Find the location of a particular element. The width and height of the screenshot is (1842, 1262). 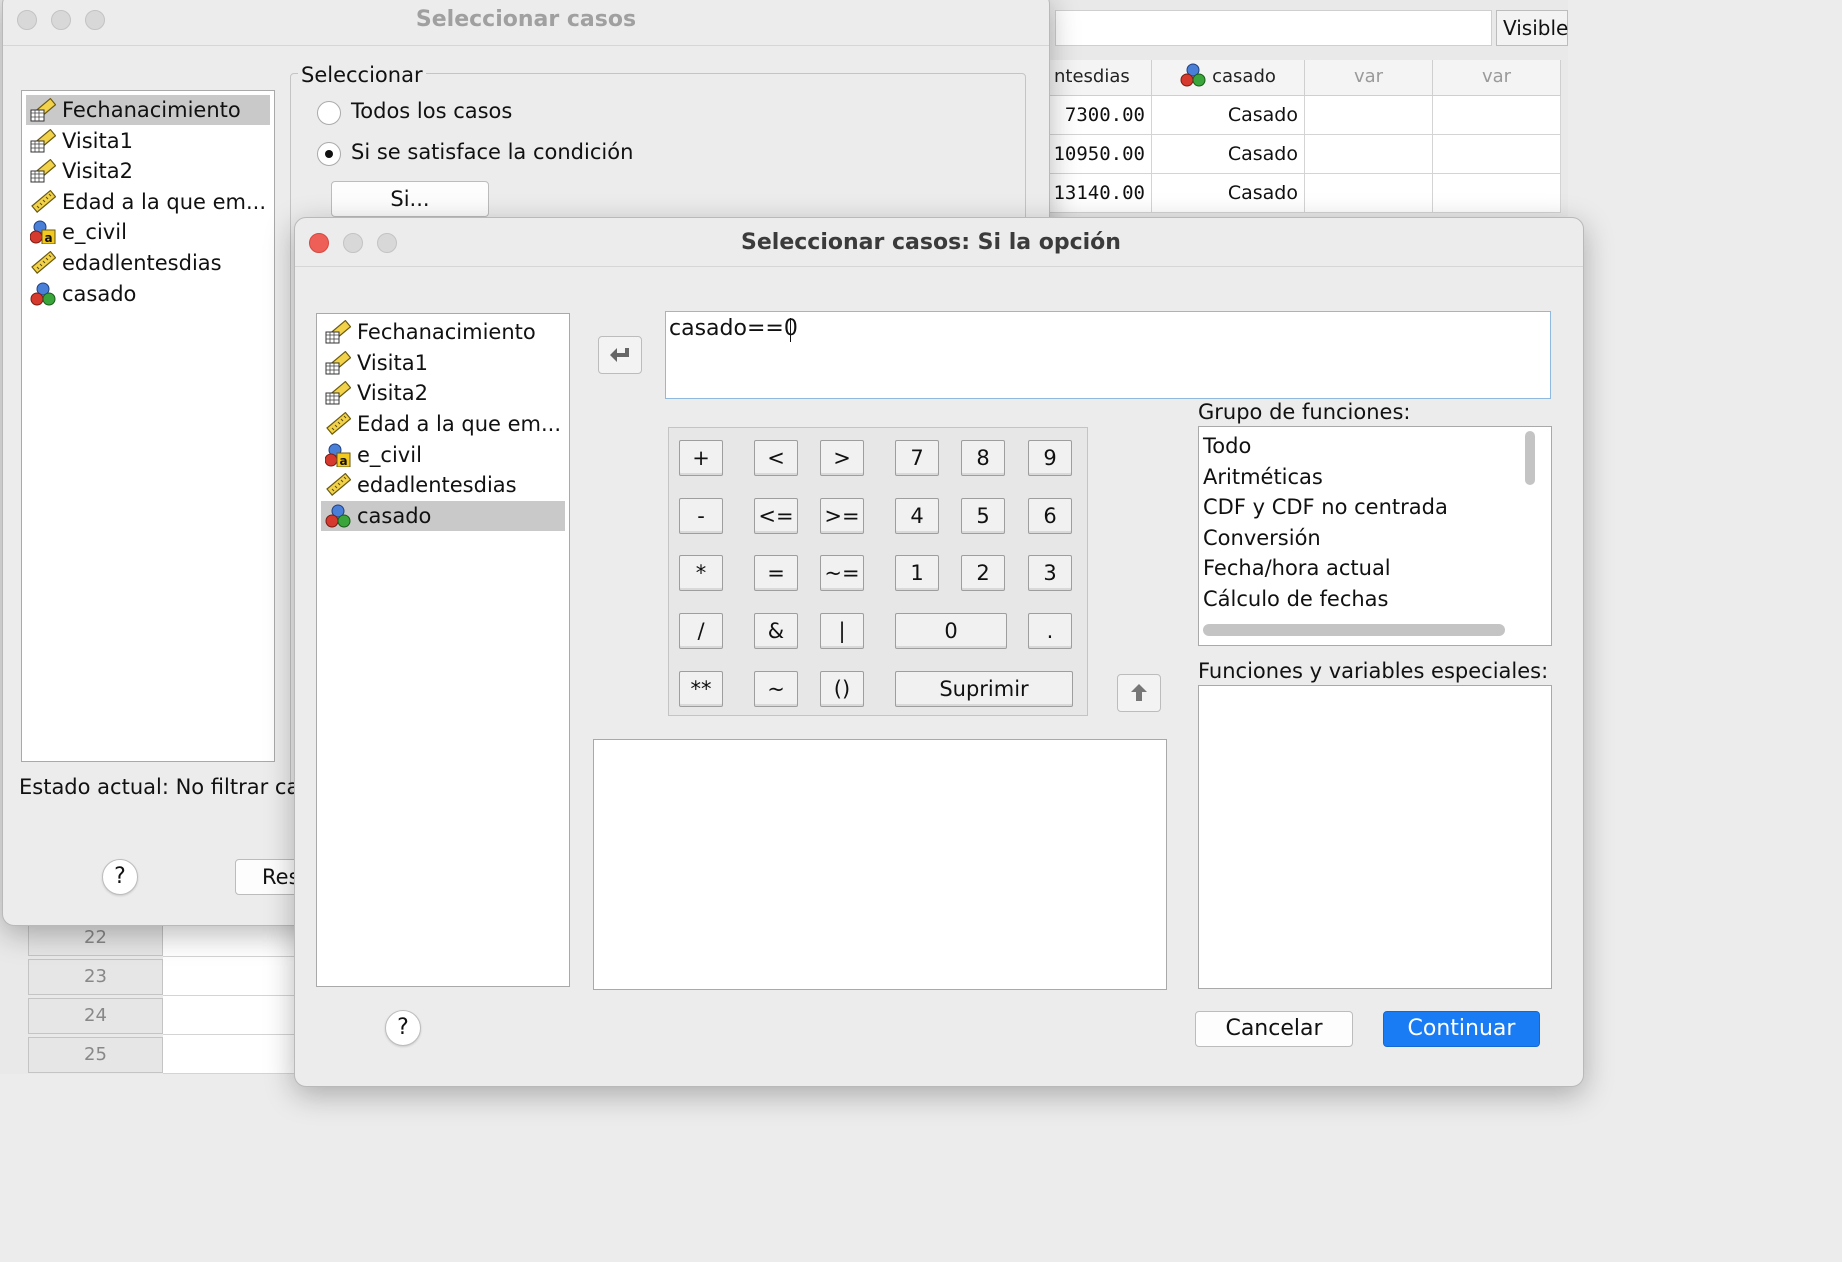

row-number: 25 is located at coordinates (95, 1055).